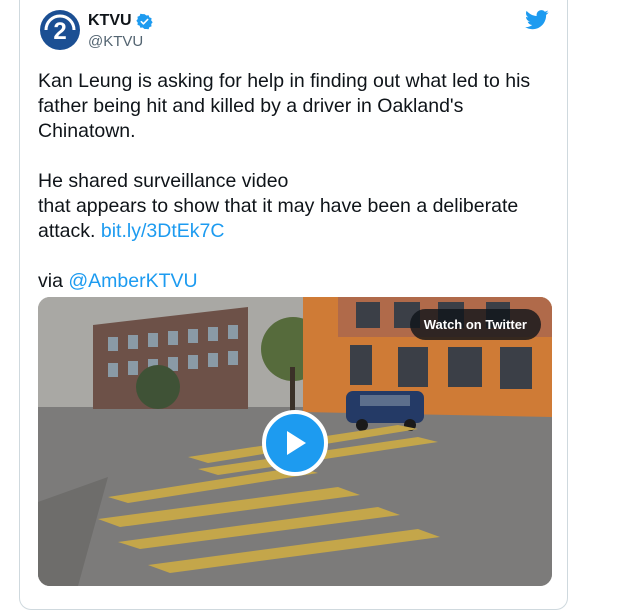 Image resolution: width=622 pixels, height=610 pixels. I want to click on play-icon, so click(296, 443).